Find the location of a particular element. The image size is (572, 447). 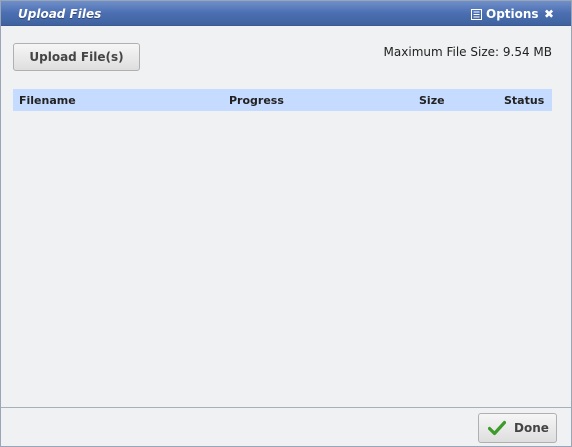

options-menu-button: Options is located at coordinates (505, 14).